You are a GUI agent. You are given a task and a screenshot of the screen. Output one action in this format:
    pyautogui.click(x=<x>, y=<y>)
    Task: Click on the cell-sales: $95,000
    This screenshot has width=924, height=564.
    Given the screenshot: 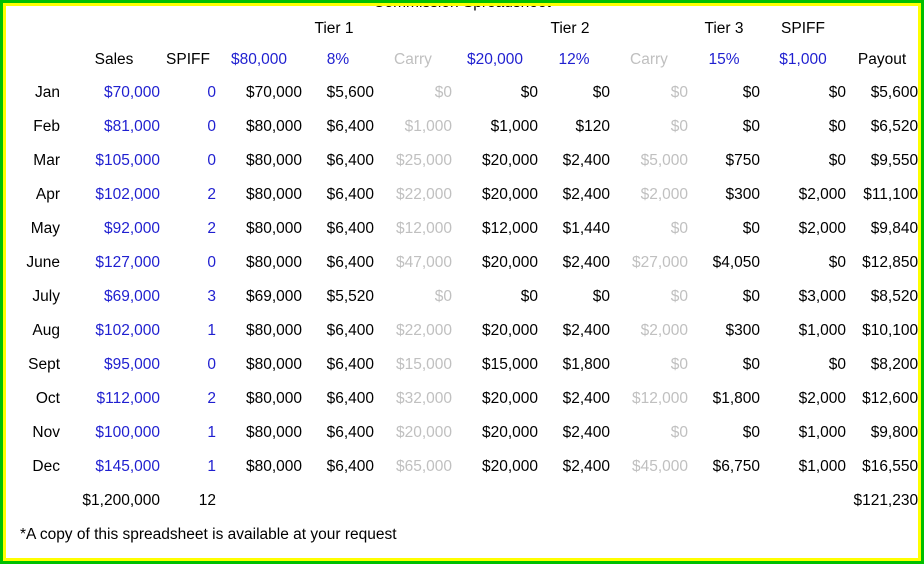 What is the action you would take?
    pyautogui.click(x=131, y=364)
    